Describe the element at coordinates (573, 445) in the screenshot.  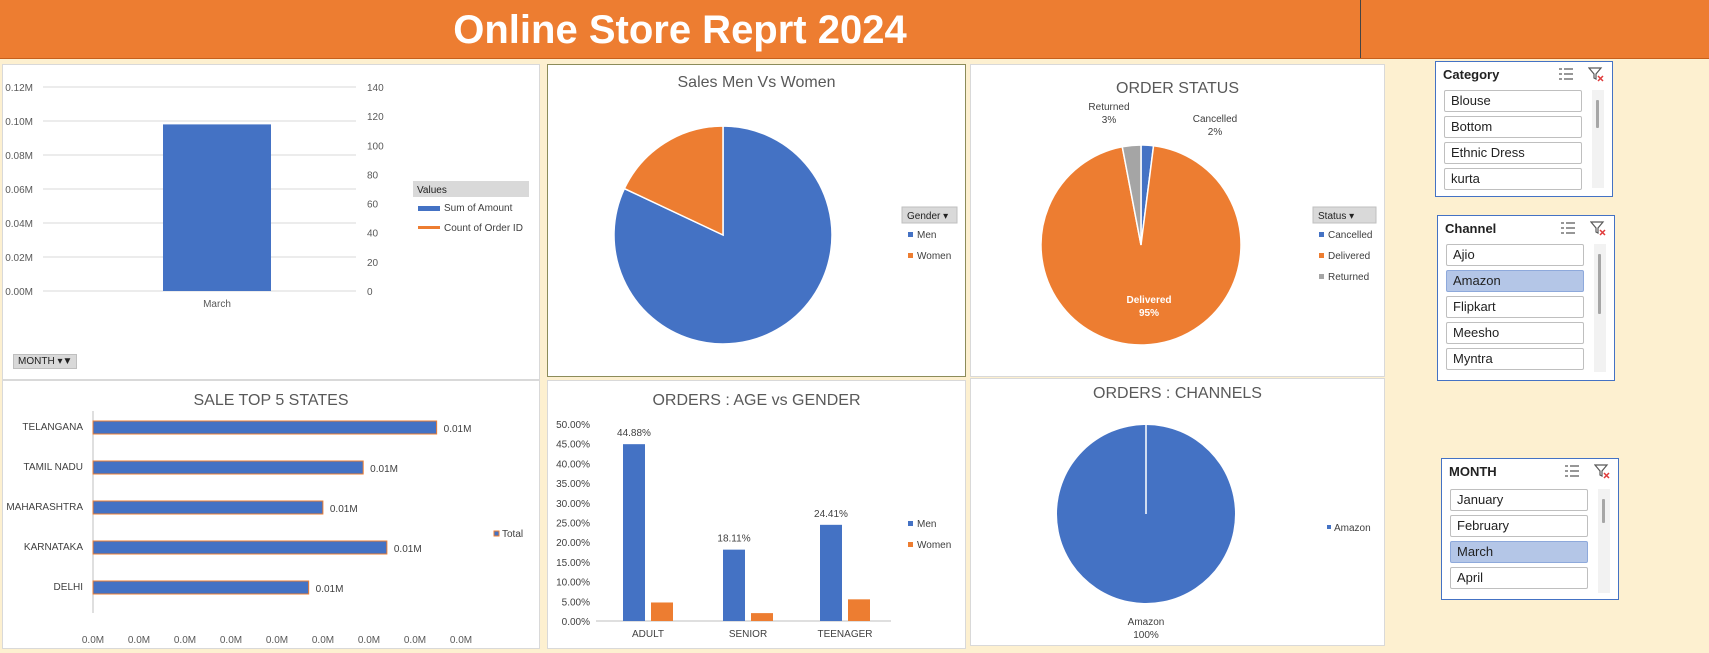
I see `y-tick-label: 45.00%` at that location.